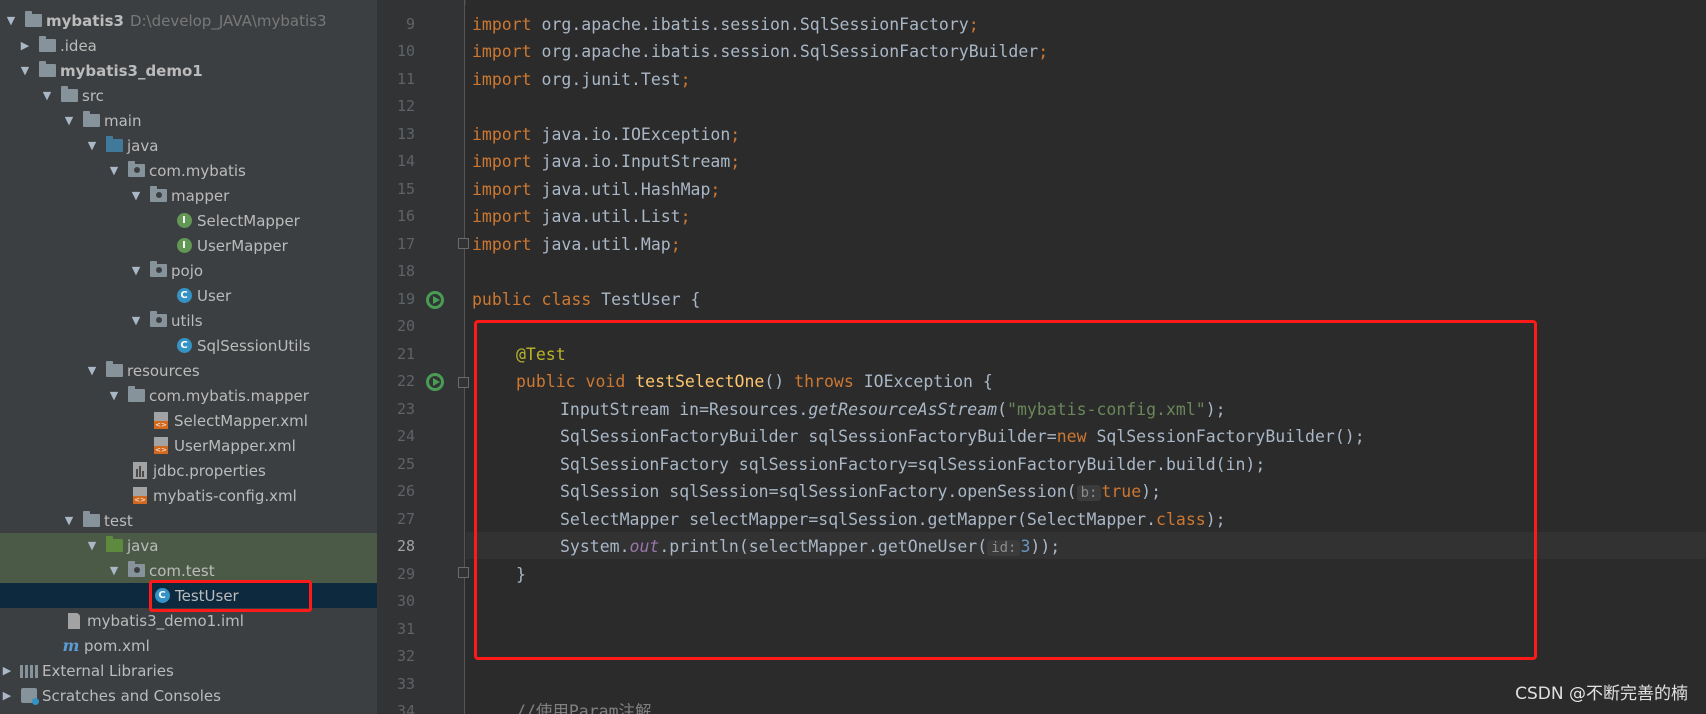  I want to click on test-folder-icon, so click(114, 545).